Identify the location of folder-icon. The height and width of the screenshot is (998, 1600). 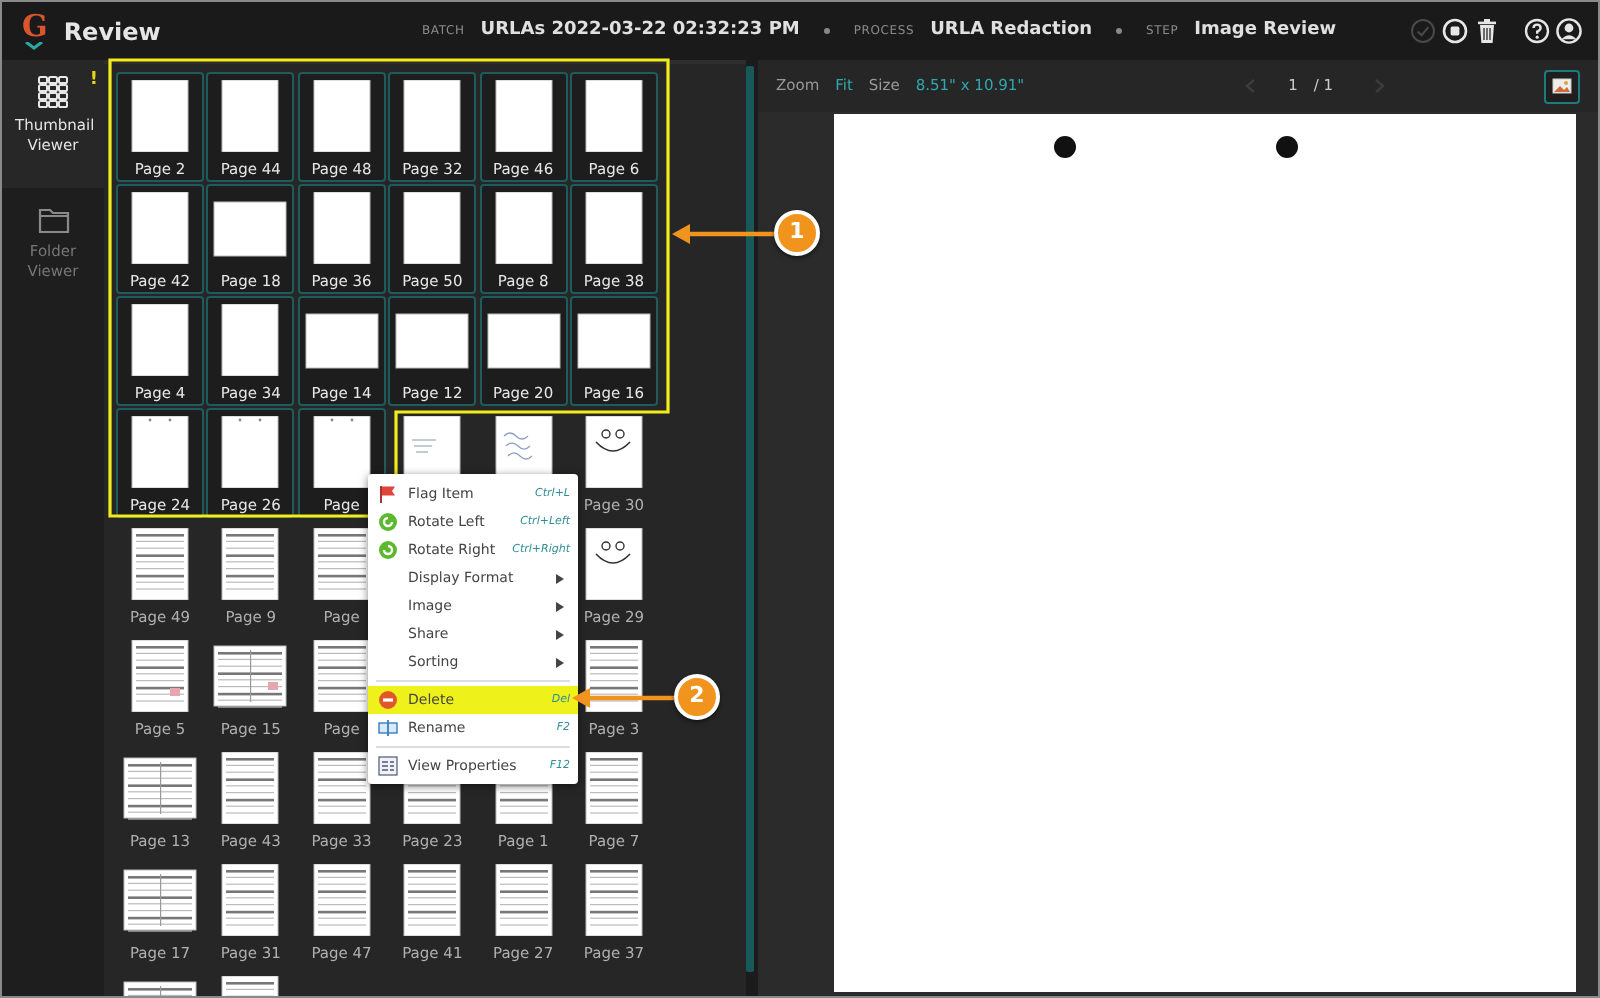
(53, 219).